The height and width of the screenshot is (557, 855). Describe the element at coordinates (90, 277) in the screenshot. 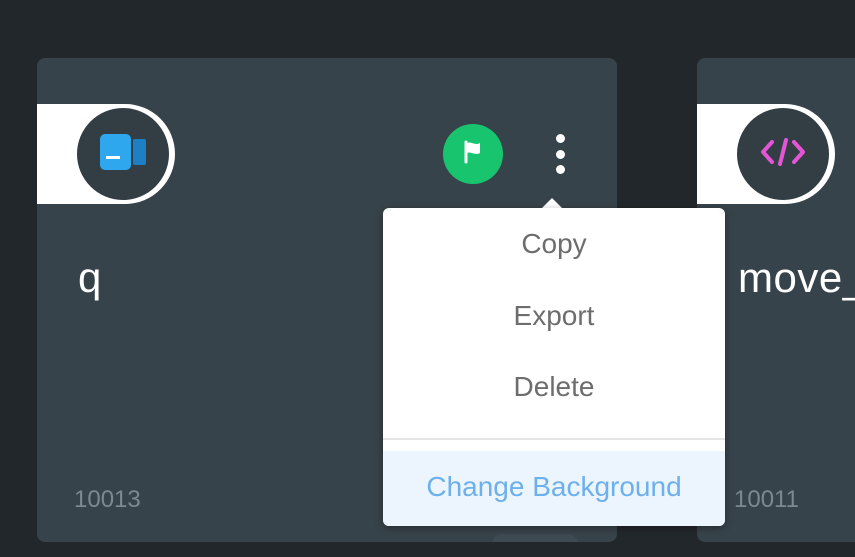

I see `card-title: q` at that location.